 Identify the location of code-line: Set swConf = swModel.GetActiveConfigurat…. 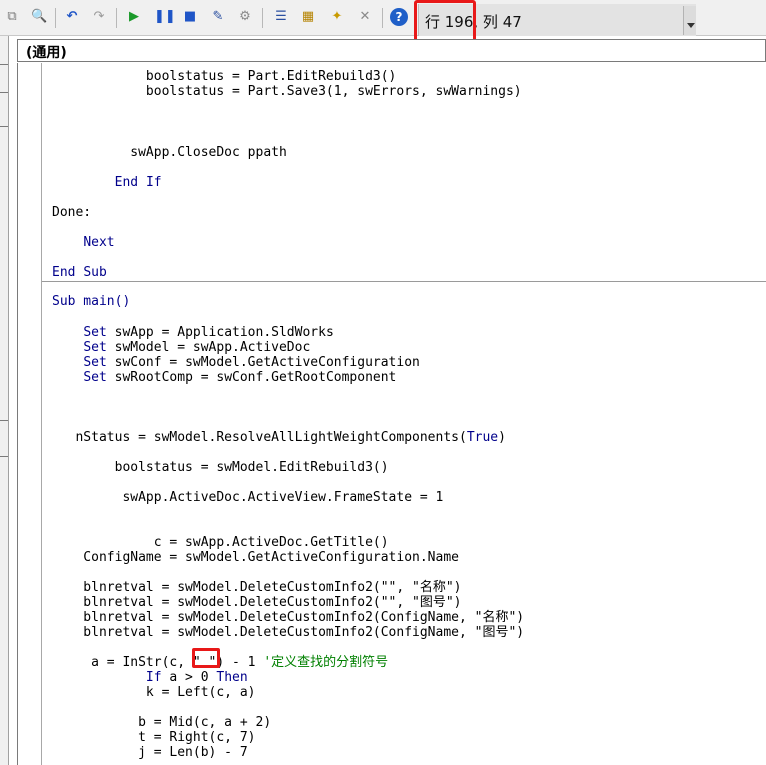
(251, 362).